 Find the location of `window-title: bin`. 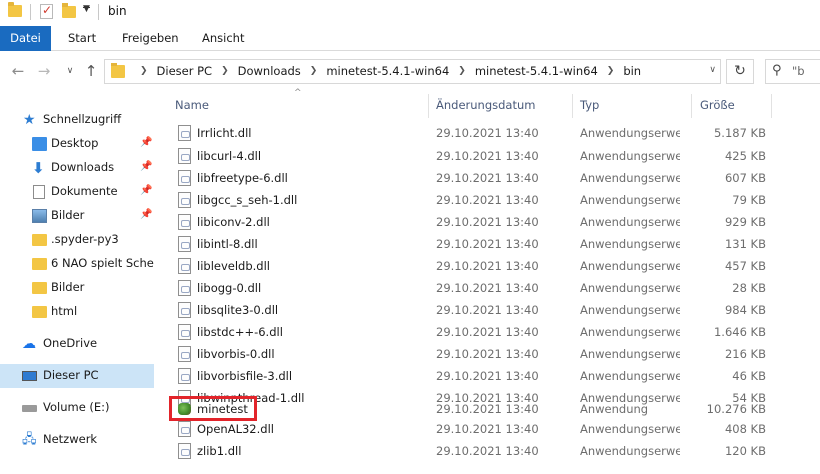

window-title: bin is located at coordinates (117, 11).